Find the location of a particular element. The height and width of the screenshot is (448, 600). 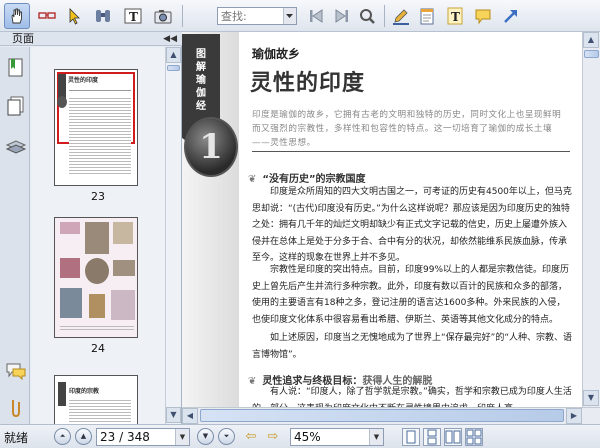

continuous-facing-icon is located at coordinates (474, 437).